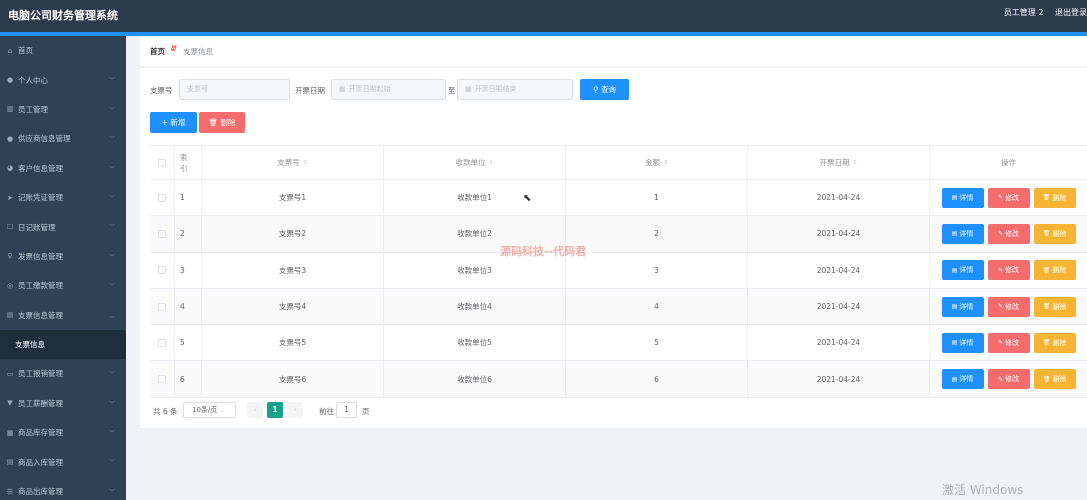 Image resolution: width=1087 pixels, height=500 pixels. Describe the element at coordinates (452, 90) in the screenshot. I see `to-label: 至` at that location.